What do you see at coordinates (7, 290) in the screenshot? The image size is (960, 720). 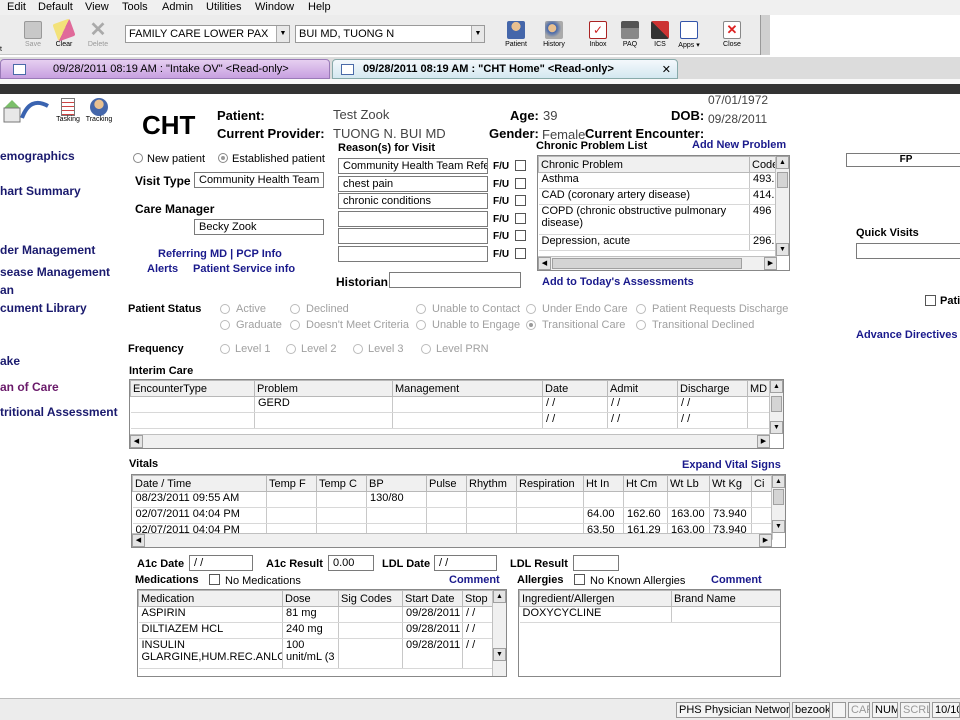 I see `sidebar-item-plan: an` at bounding box center [7, 290].